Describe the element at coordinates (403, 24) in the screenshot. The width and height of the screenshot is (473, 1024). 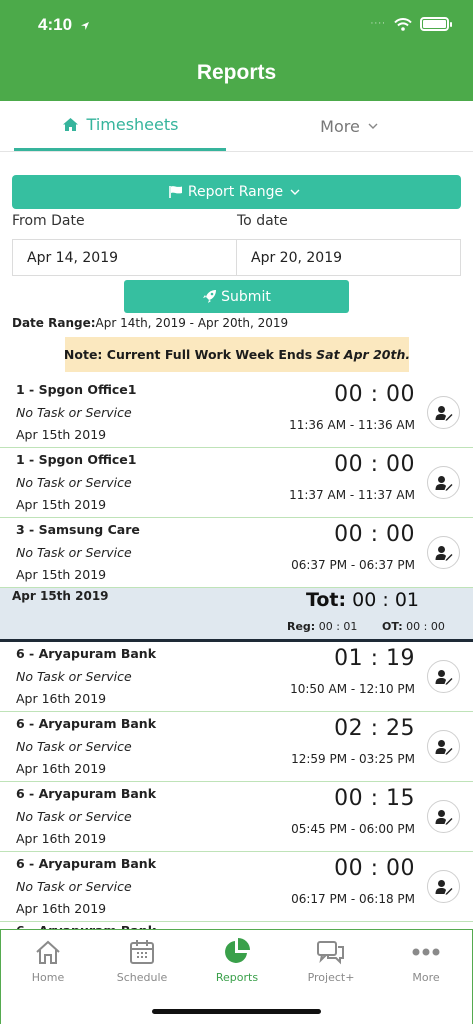
I see `wifi-icon` at that location.